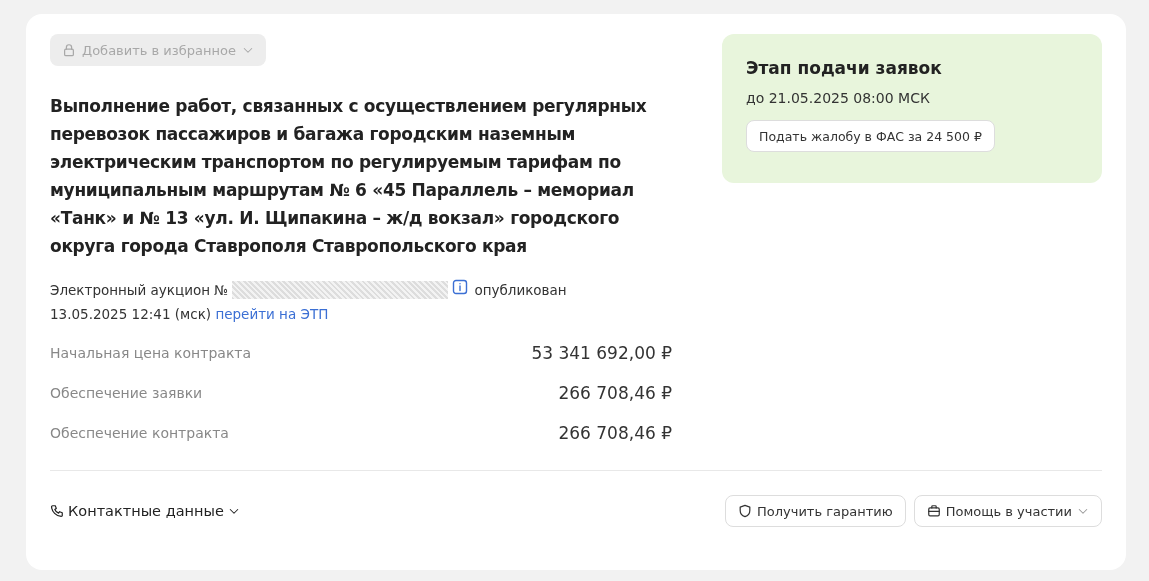 The height and width of the screenshot is (581, 1149). I want to click on price-label: Начальная цена контракта, so click(151, 353).